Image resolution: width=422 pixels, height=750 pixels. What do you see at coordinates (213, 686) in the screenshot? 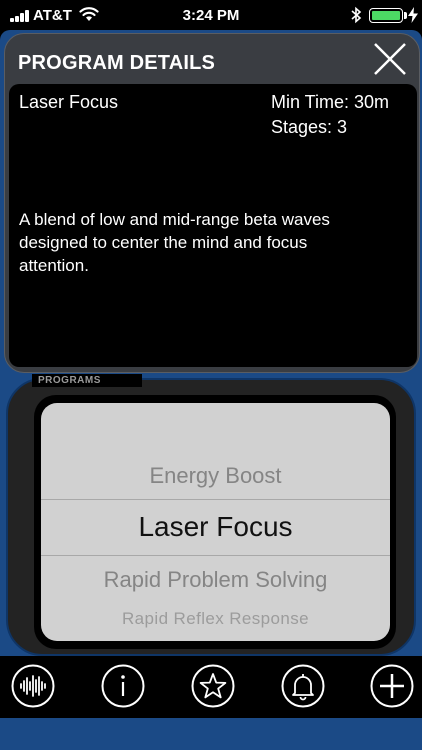
I see `star-icon` at bounding box center [213, 686].